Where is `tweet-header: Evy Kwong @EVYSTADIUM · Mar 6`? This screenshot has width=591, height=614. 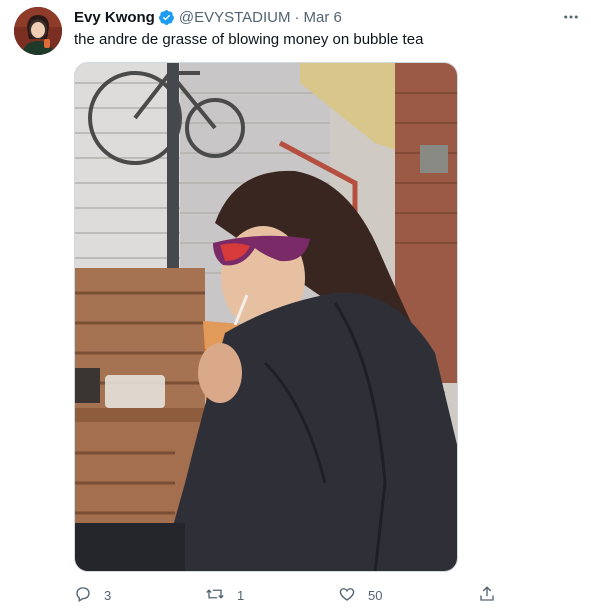 tweet-header: Evy Kwong @EVYSTADIUM · Mar 6 is located at coordinates (208, 17).